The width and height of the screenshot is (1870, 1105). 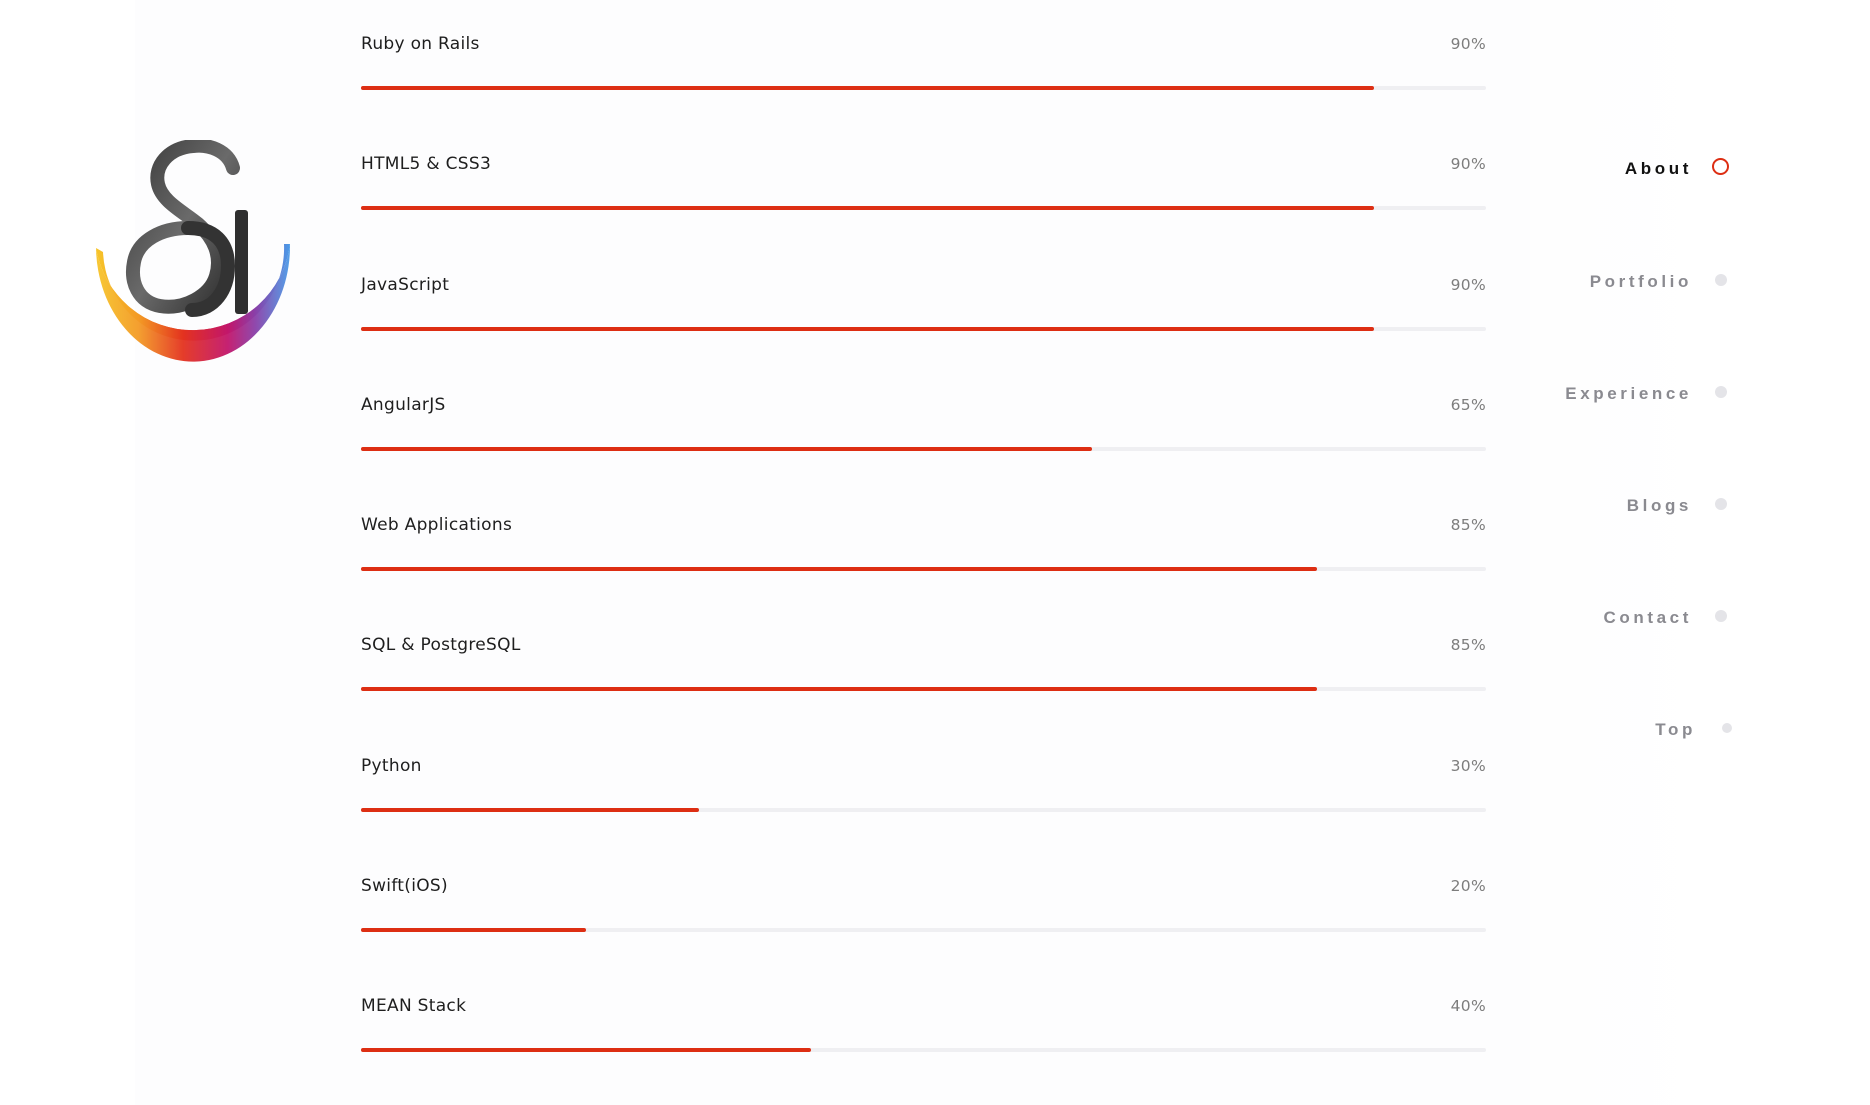 I want to click on skill-name: JavaScript, so click(x=405, y=284).